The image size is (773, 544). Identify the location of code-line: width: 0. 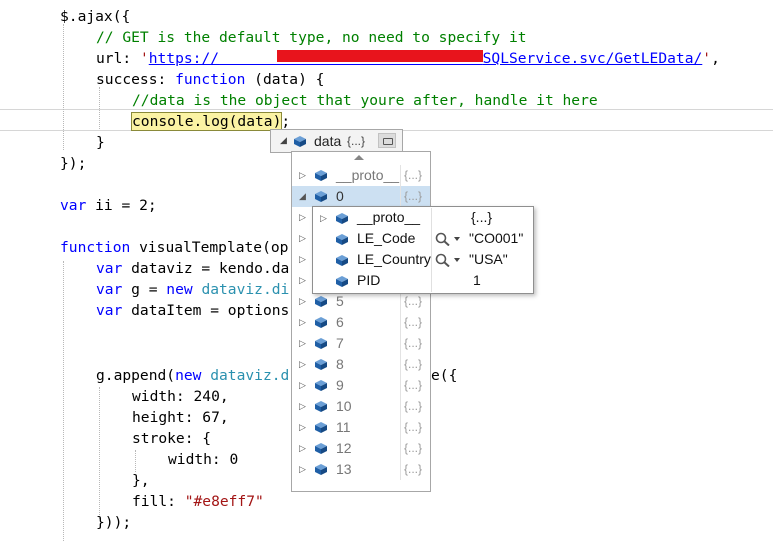
(203, 459).